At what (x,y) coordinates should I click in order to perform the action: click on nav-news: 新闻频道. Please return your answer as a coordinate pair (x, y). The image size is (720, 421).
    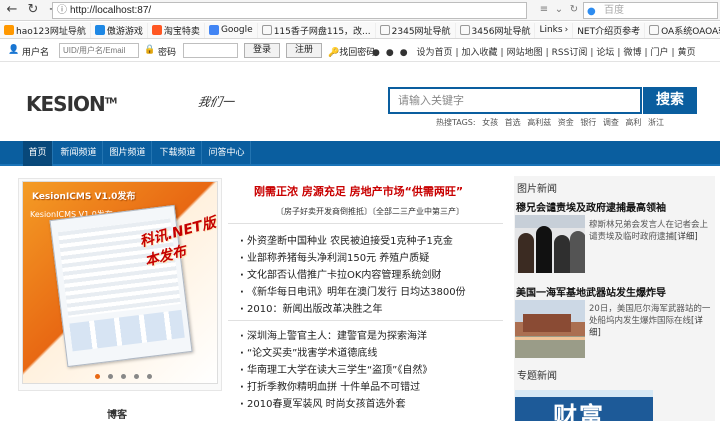
    Looking at the image, I should click on (79, 153).